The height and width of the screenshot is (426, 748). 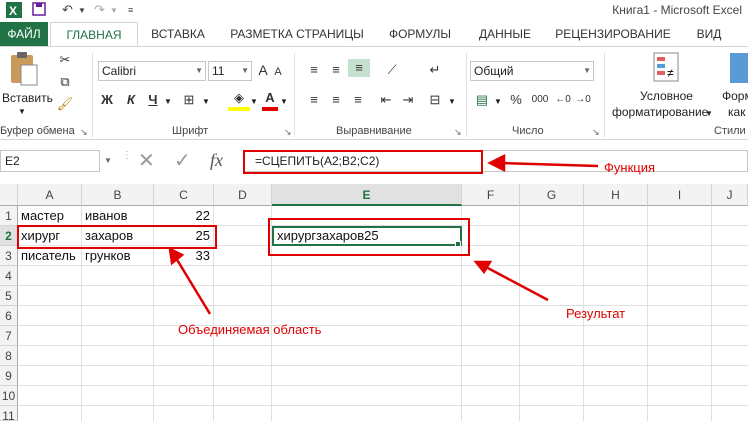 What do you see at coordinates (483, 267) in the screenshot?
I see `result-arrowhead` at bounding box center [483, 267].